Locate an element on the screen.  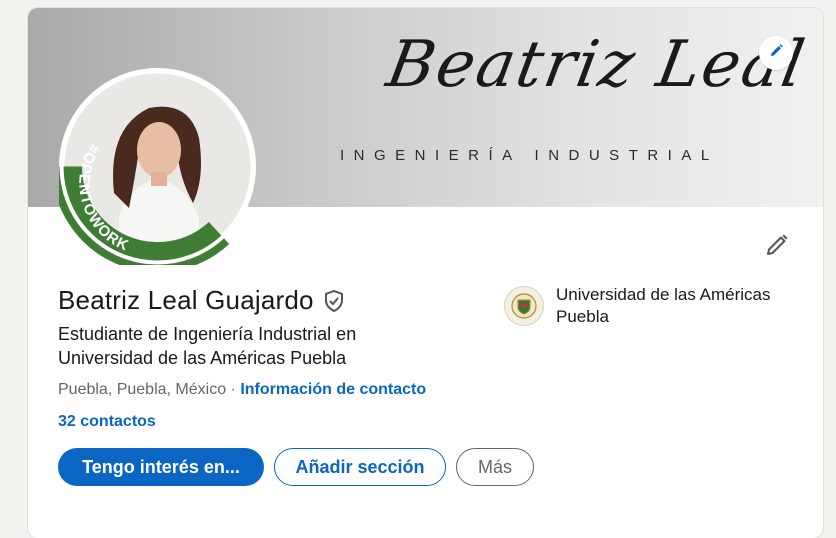
connections-link: 32 contactos is located at coordinates (107, 422).